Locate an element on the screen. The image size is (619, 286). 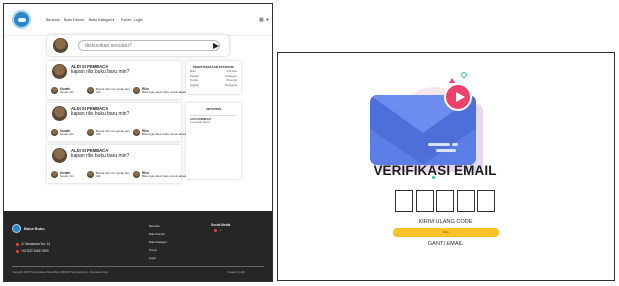
footer-brand: Baca Buku is located at coordinates (34, 228).